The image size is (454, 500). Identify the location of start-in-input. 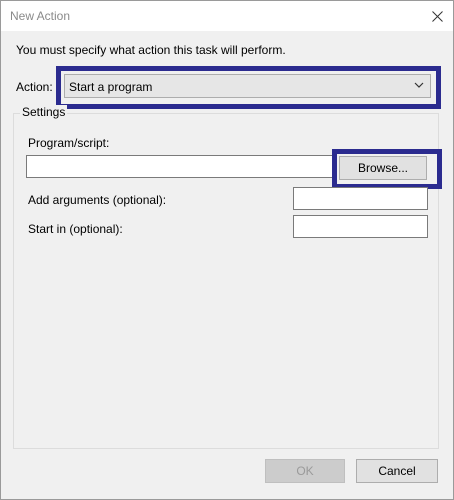
(360, 226).